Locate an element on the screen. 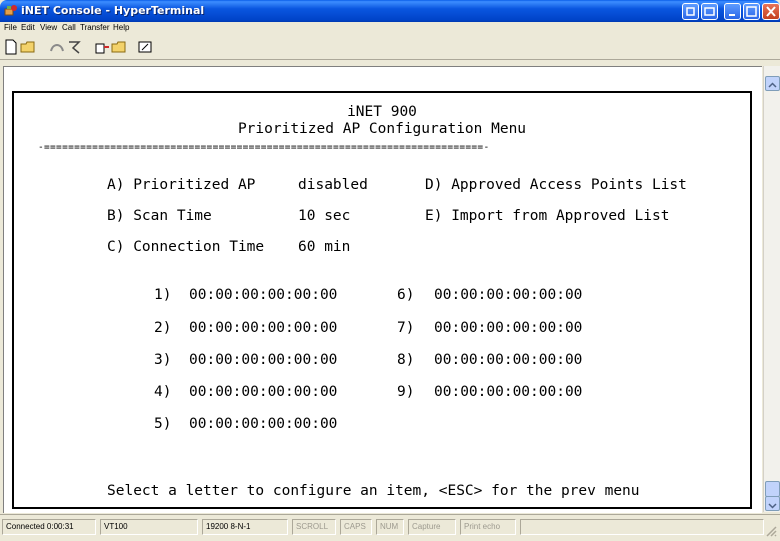  maximize-icon is located at coordinates (751, 11).